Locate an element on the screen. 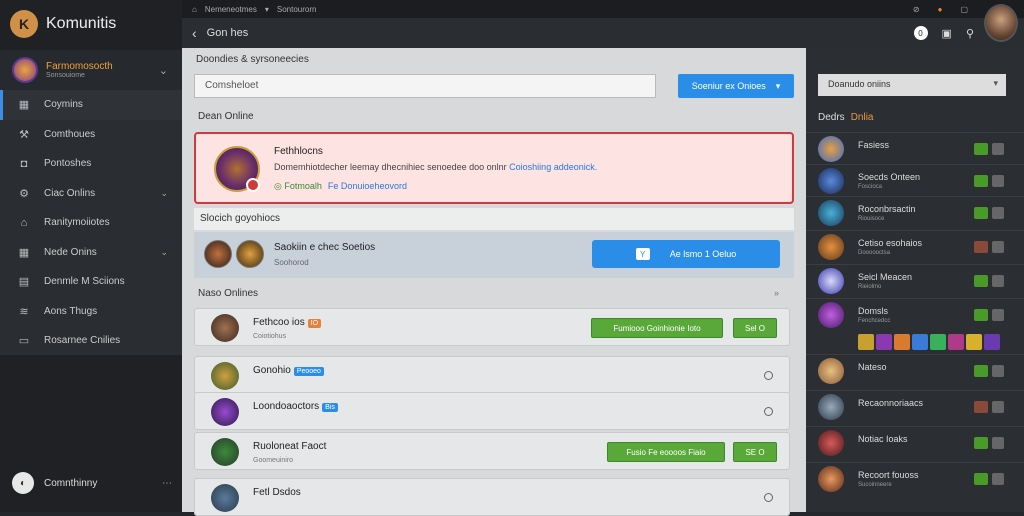  top-tab-2: Sontourorn is located at coordinates (297, 9).